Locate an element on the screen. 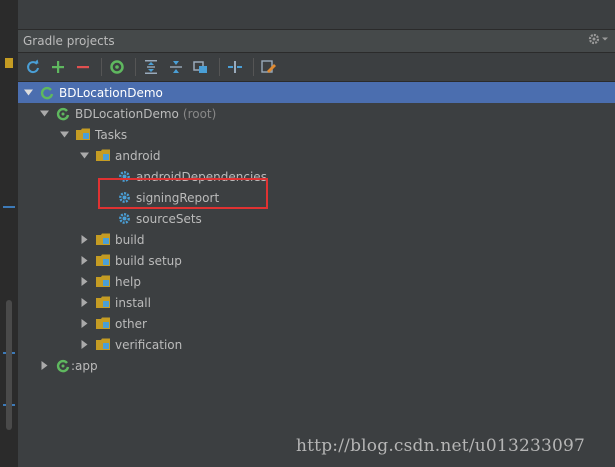 This screenshot has width=615, height=467. tree-item-label: verification is located at coordinates (149, 344).